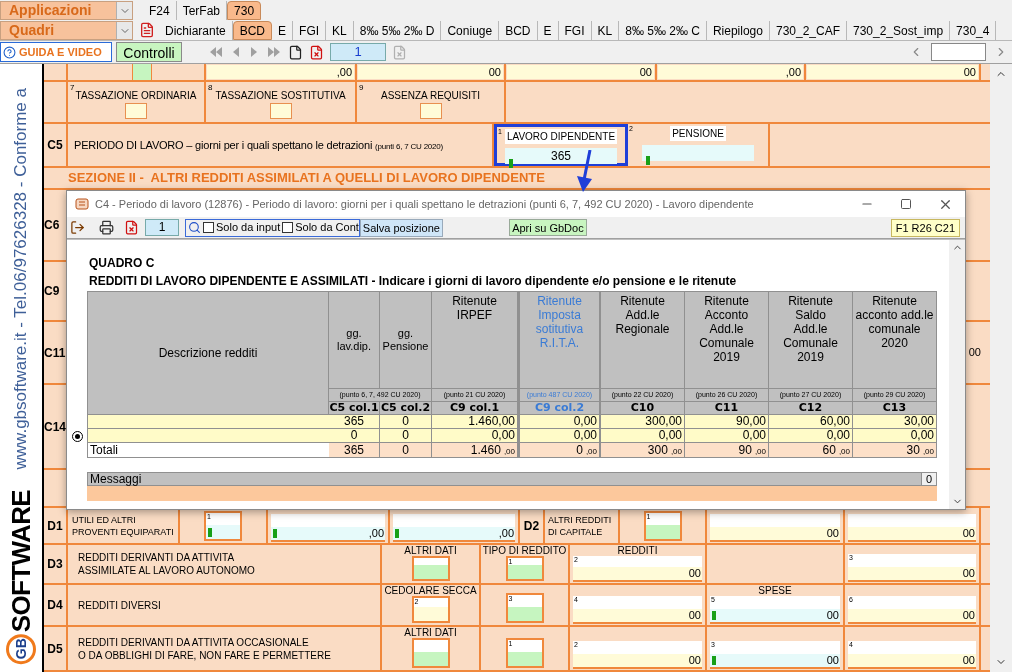  What do you see at coordinates (244, 10) in the screenshot?
I see `tab: 730` at bounding box center [244, 10].